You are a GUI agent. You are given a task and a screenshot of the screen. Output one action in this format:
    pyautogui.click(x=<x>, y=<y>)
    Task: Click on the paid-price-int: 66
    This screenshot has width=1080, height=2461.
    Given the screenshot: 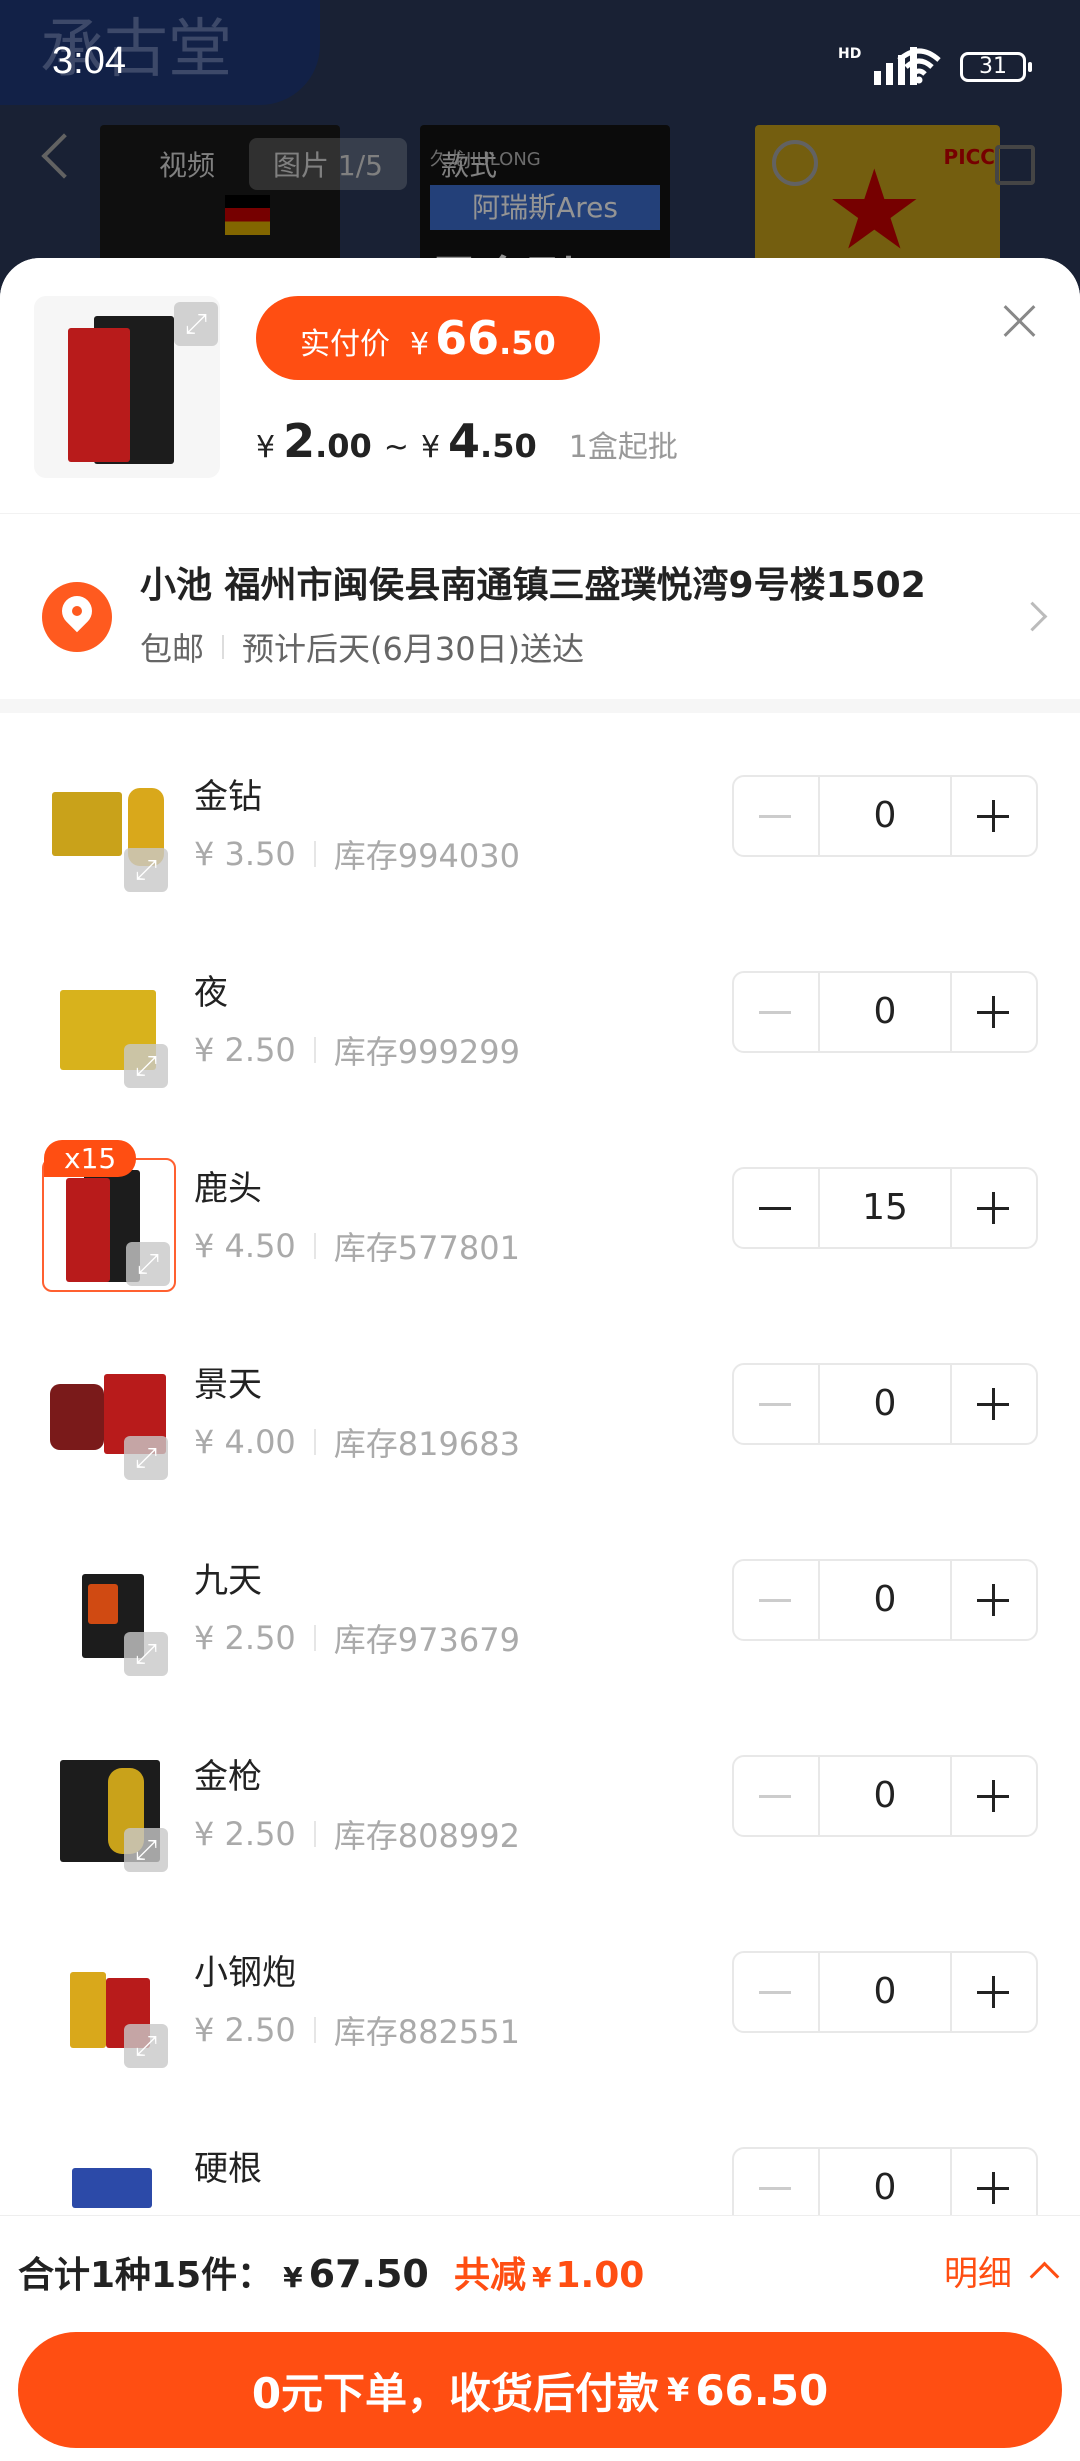 What is the action you would take?
    pyautogui.click(x=467, y=338)
    